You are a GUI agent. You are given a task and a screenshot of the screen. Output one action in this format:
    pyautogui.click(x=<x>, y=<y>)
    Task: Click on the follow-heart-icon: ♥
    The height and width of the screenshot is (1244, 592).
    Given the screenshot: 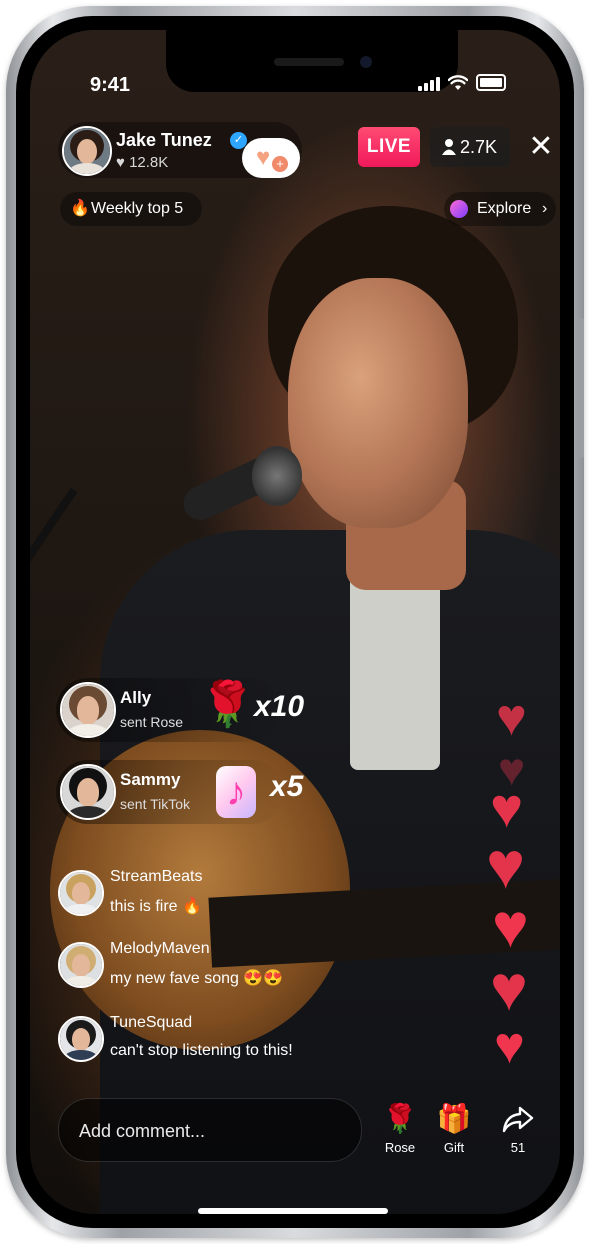 What is the action you would take?
    pyautogui.click(x=263, y=157)
    